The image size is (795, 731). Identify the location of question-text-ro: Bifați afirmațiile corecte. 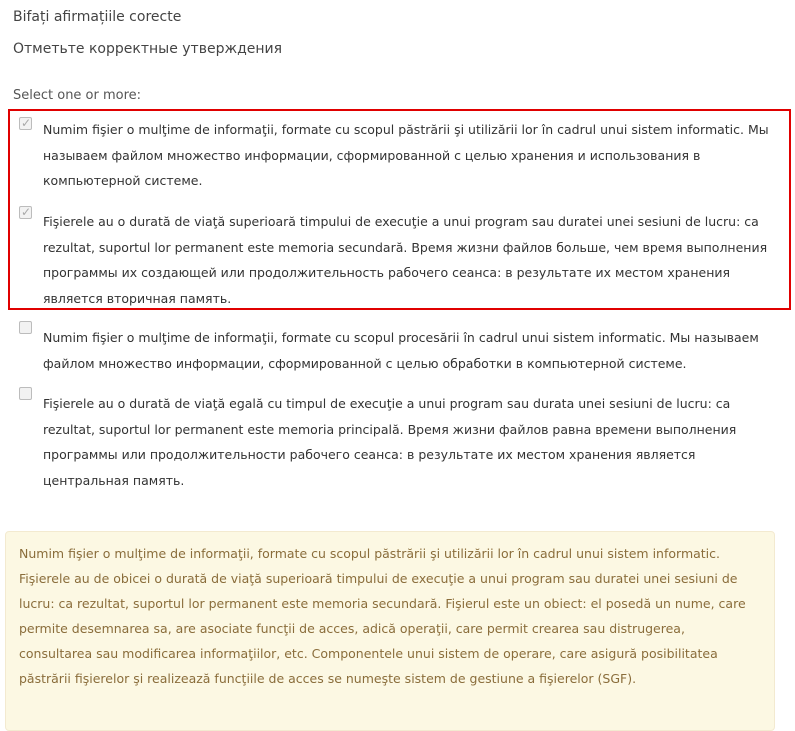
(97, 17).